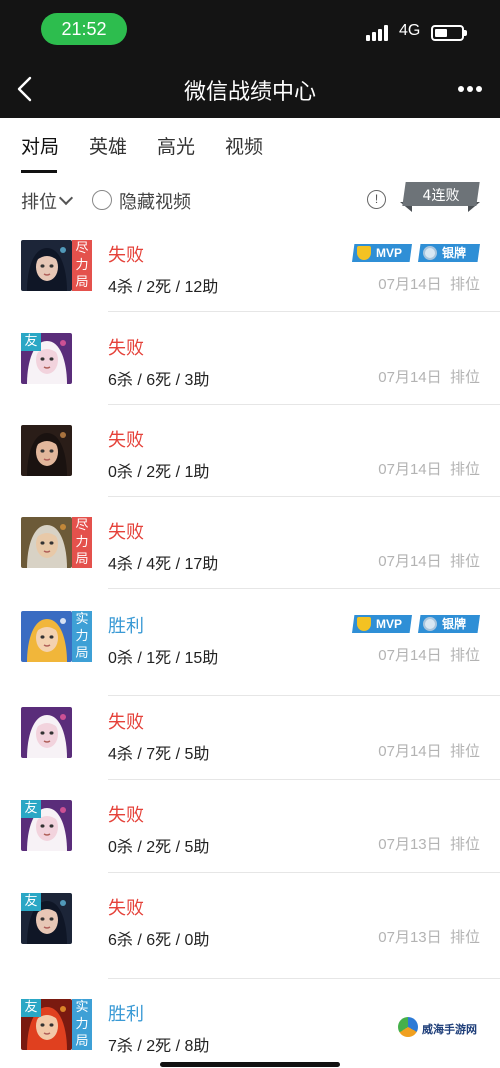  Describe the element at coordinates (448, 1037) in the screenshot. I see `watermark: 威海手游网` at that location.